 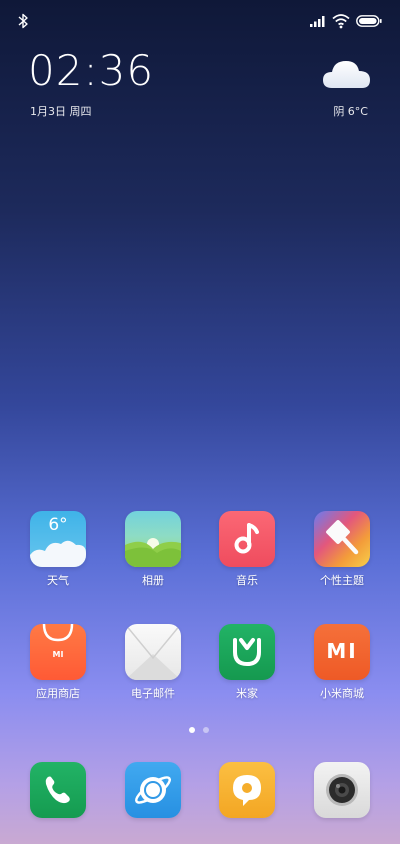 I want to click on app-mi-store: MI 小米商城, so click(x=342, y=662).